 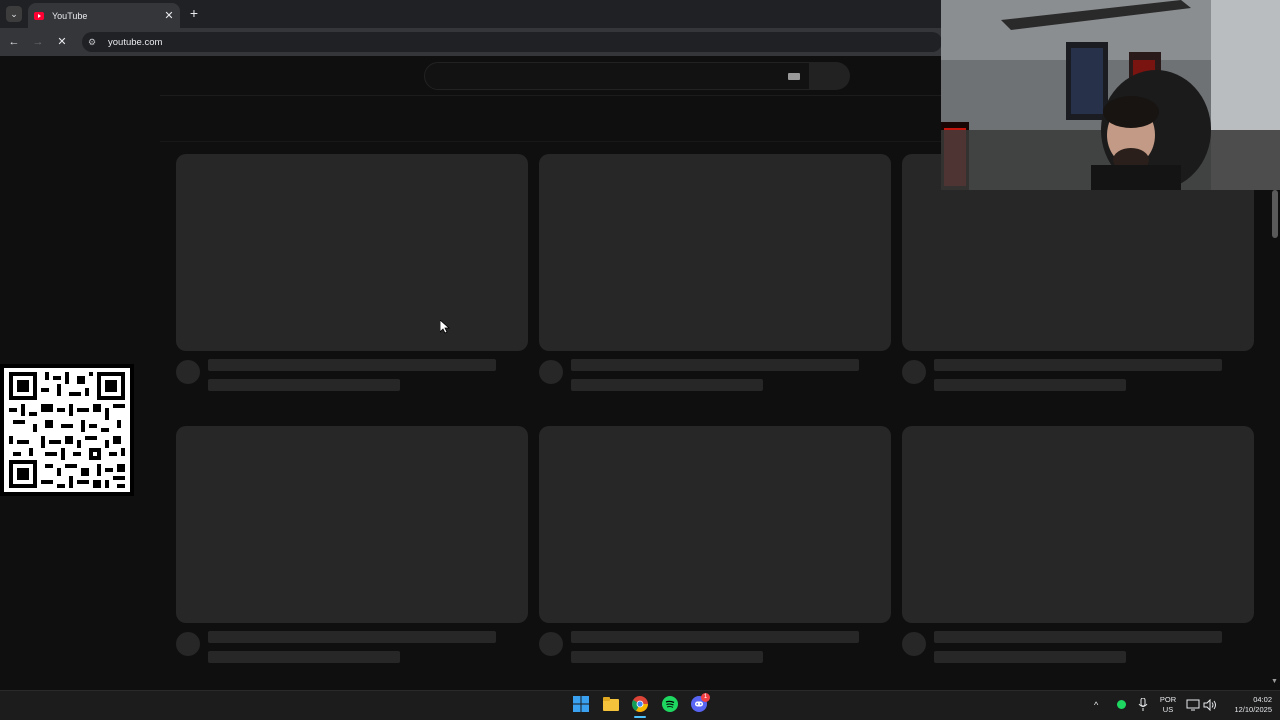 What do you see at coordinates (794, 76) in the screenshot?
I see `keyboard-icon` at bounding box center [794, 76].